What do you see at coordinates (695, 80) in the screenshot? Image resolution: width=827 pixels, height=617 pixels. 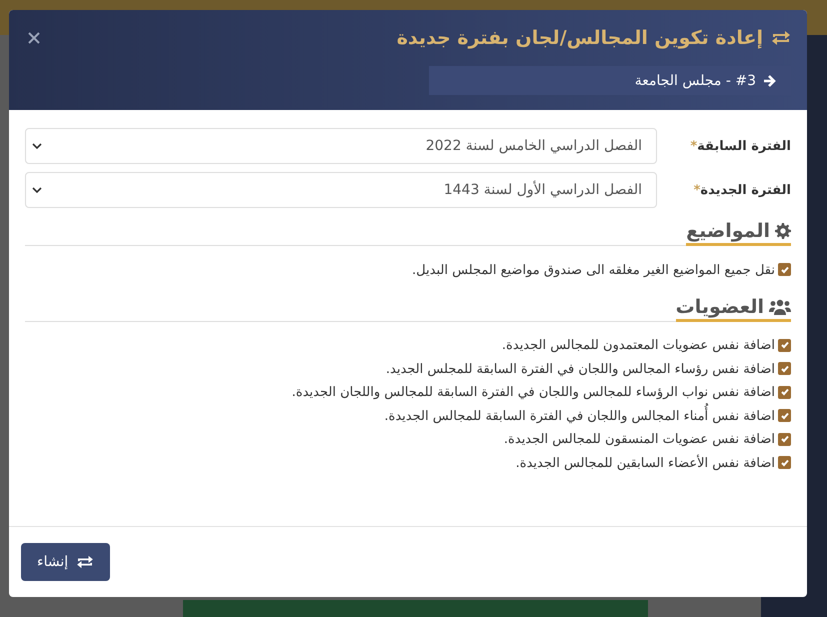 I see `subtitle-text: #3 - مجلس الجامعة` at bounding box center [695, 80].